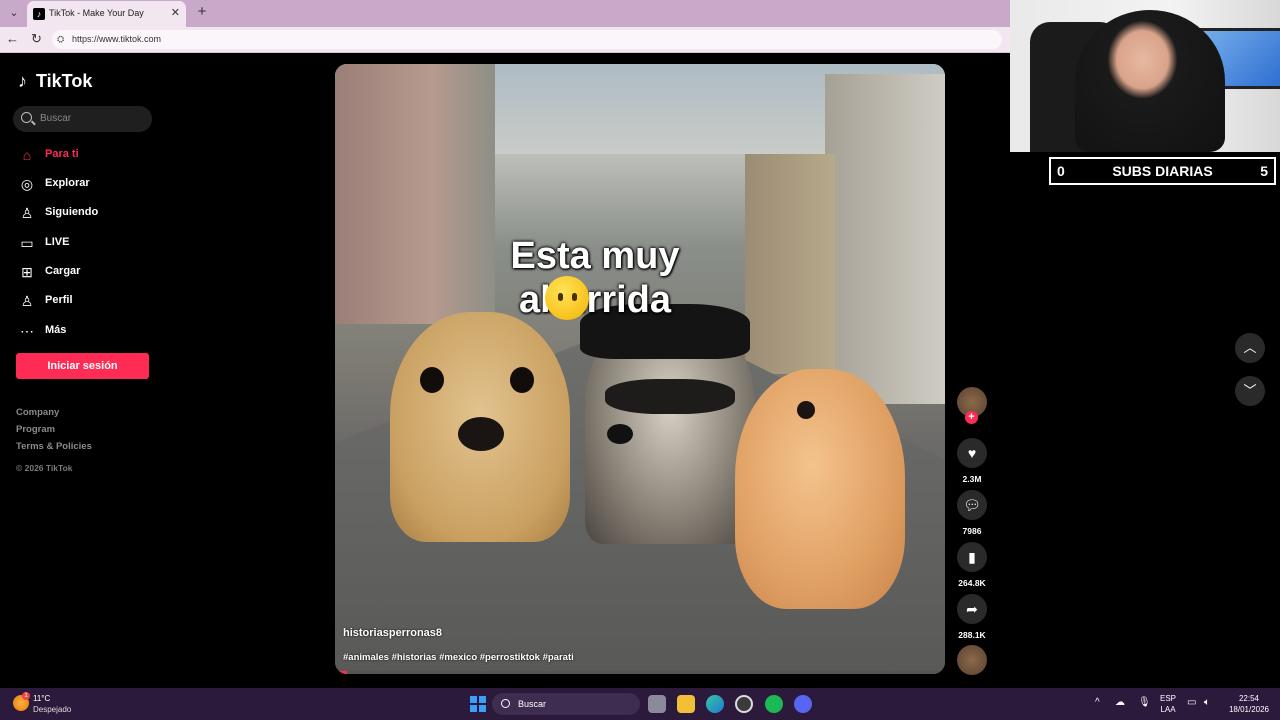  I want to click on search-input: Buscar, so click(82, 119).